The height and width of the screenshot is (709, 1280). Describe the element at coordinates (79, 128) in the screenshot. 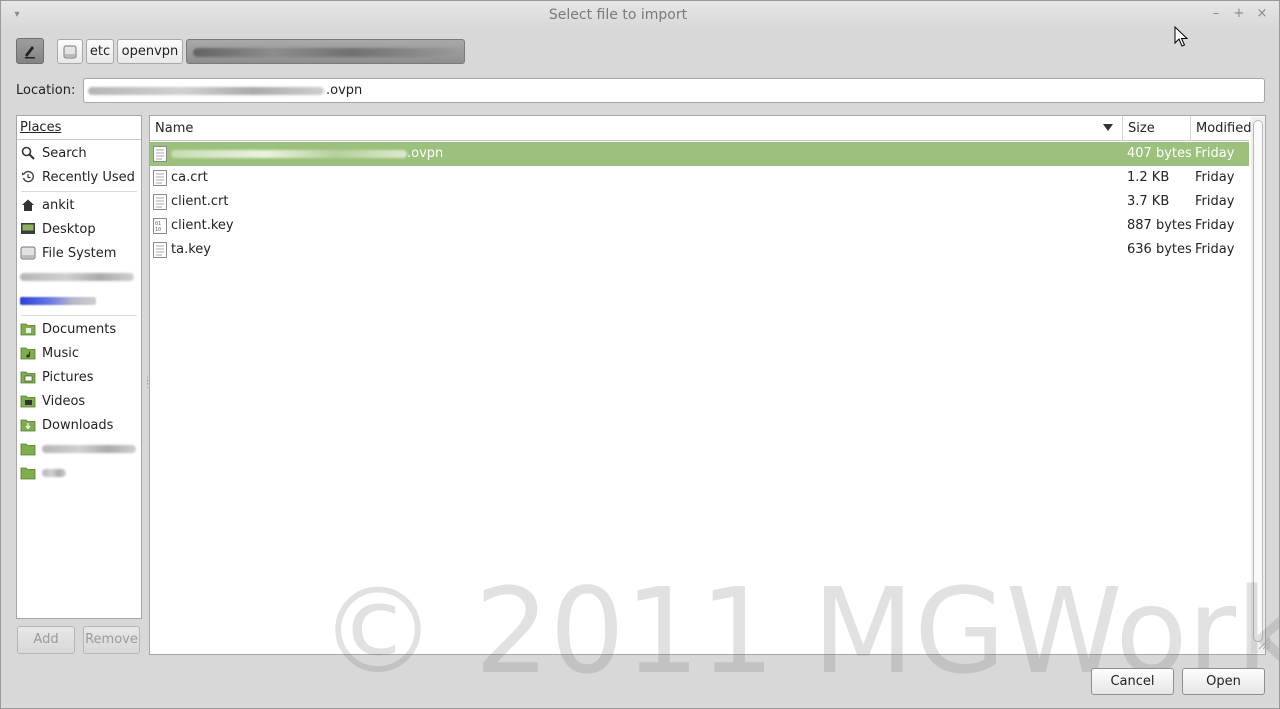

I see `places-header: Places` at that location.